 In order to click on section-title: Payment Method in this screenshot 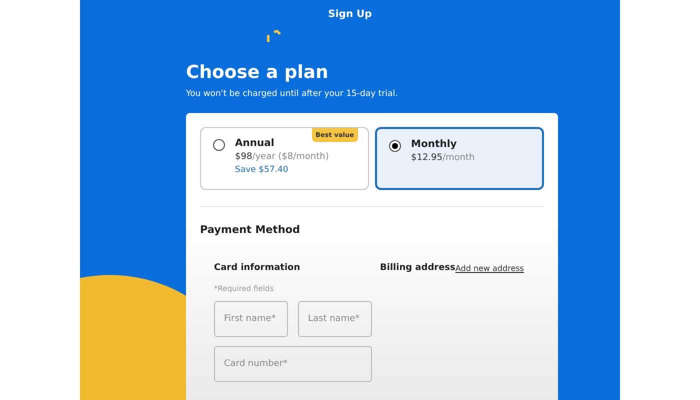, I will do `click(251, 230)`.